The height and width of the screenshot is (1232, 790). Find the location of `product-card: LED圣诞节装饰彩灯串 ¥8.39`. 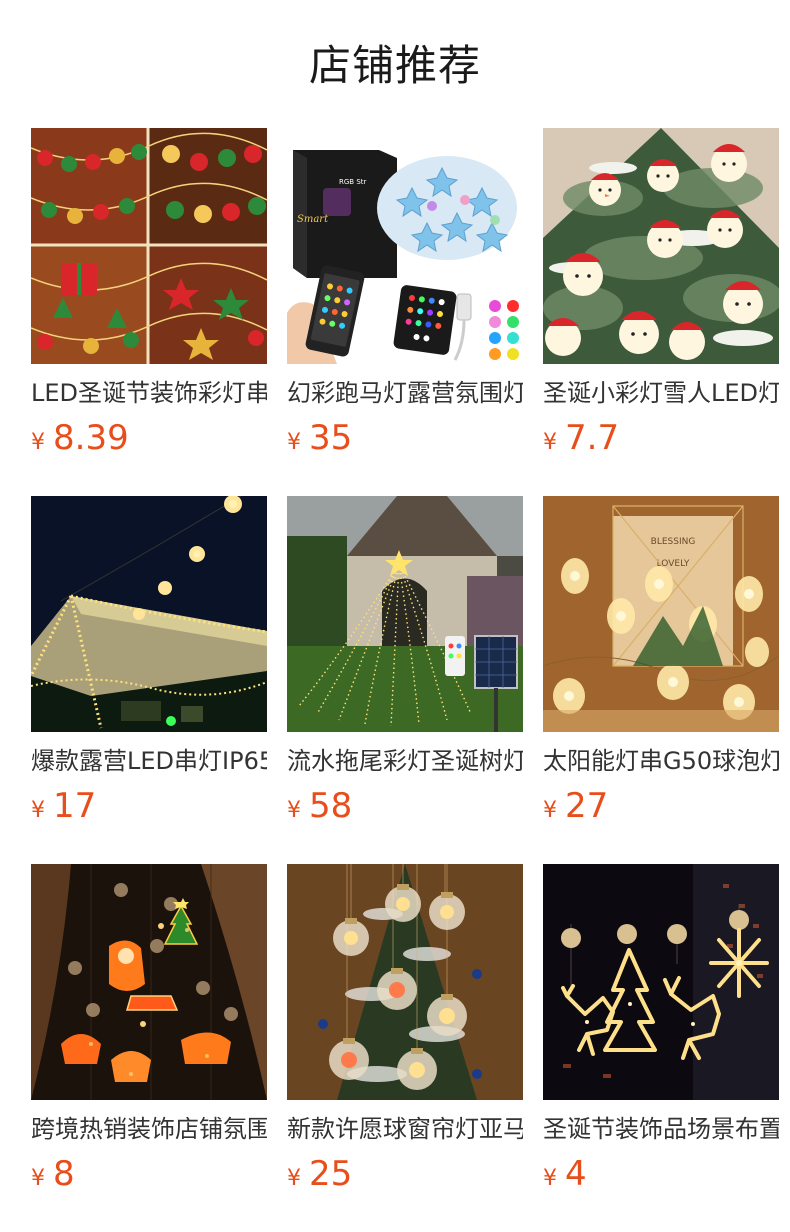

product-card: LED圣诞节装饰彩灯串 ¥8.39 is located at coordinates (149, 303).